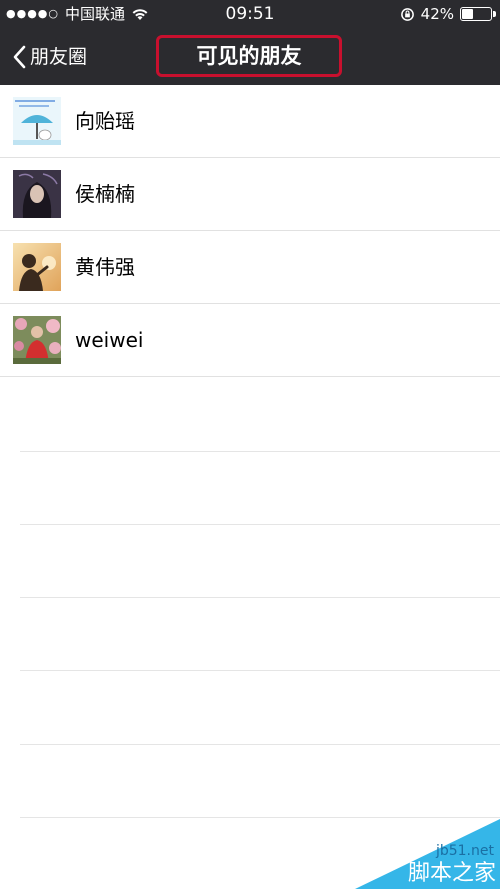  I want to click on battery-fill, so click(467, 14).